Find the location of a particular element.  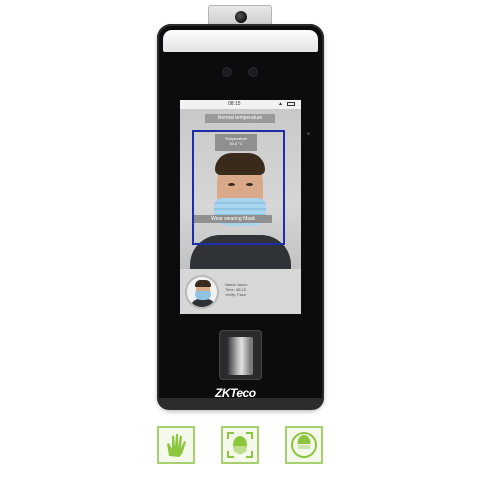

palm-icon is located at coordinates (176, 445).